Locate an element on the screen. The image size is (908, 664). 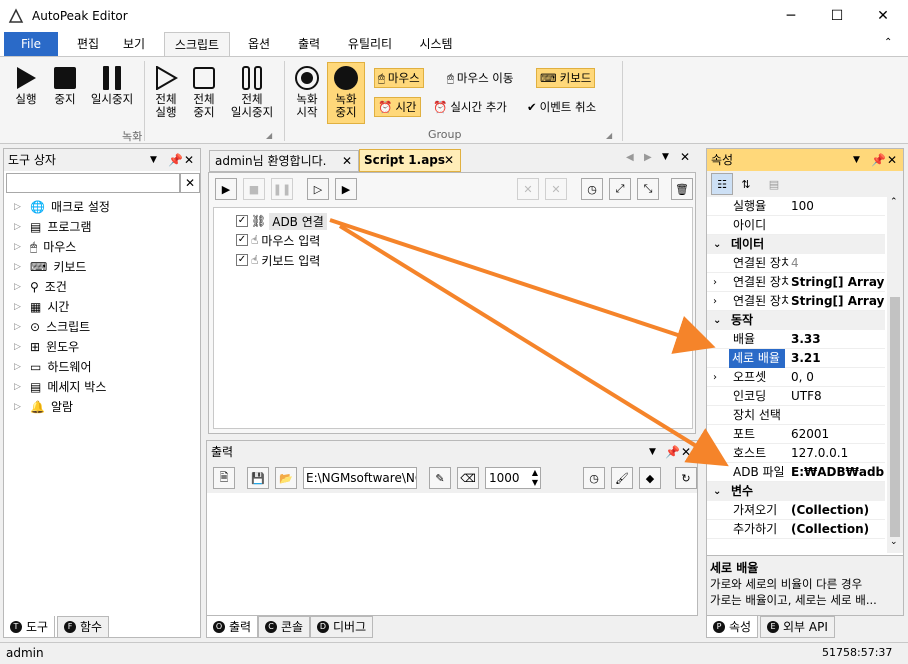
clean-icon: ✎ is located at coordinates (440, 478).